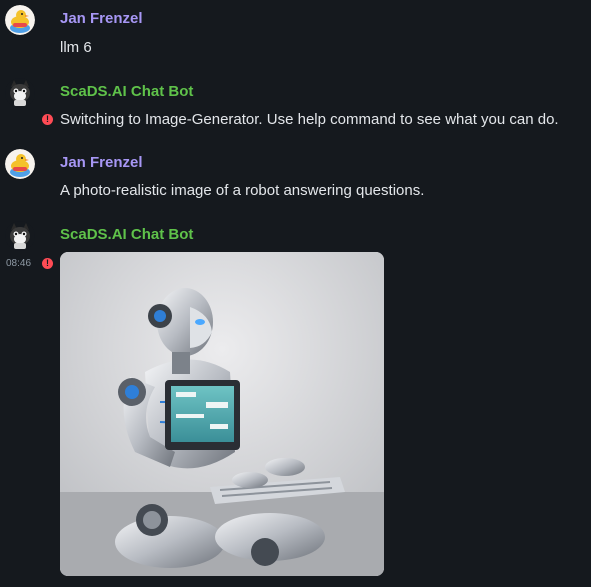 This screenshot has height=587, width=591. Describe the element at coordinates (76, 47) in the screenshot. I see `message-text: llm 6` at that location.